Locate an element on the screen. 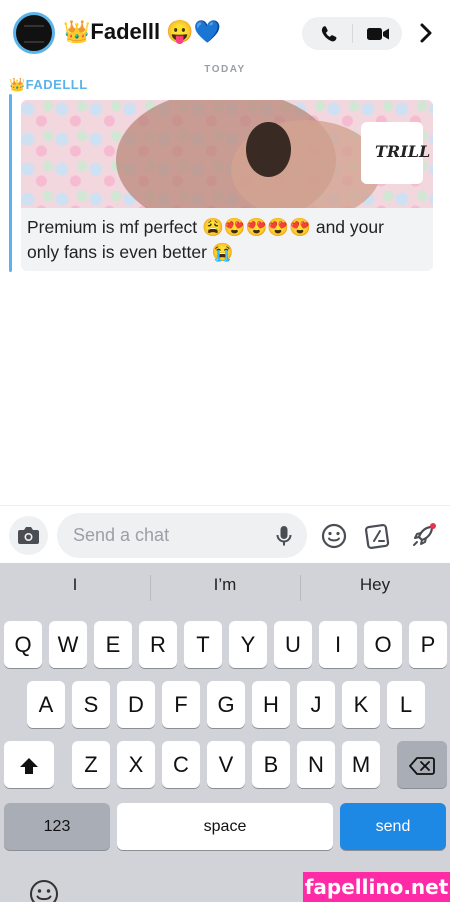  chat-header: 👑Fadelll 😛💙 is located at coordinates (225, 32).